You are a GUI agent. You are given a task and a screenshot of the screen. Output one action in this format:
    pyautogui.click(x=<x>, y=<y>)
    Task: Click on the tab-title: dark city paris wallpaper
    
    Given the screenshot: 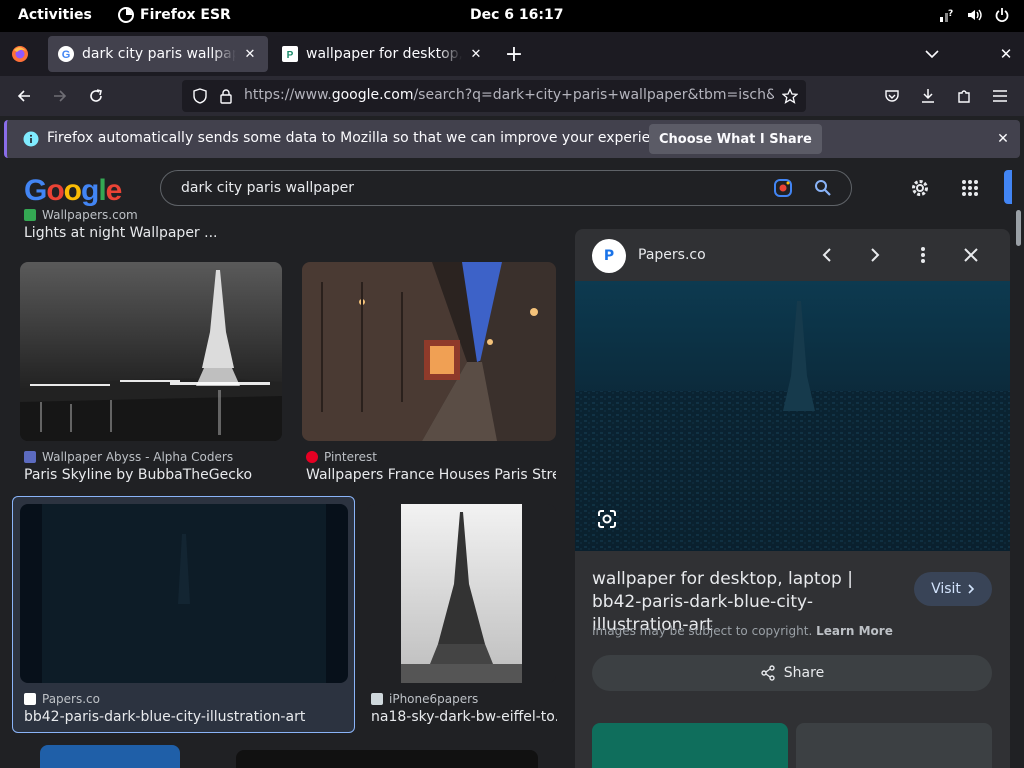 What is the action you would take?
    pyautogui.click(x=159, y=54)
    